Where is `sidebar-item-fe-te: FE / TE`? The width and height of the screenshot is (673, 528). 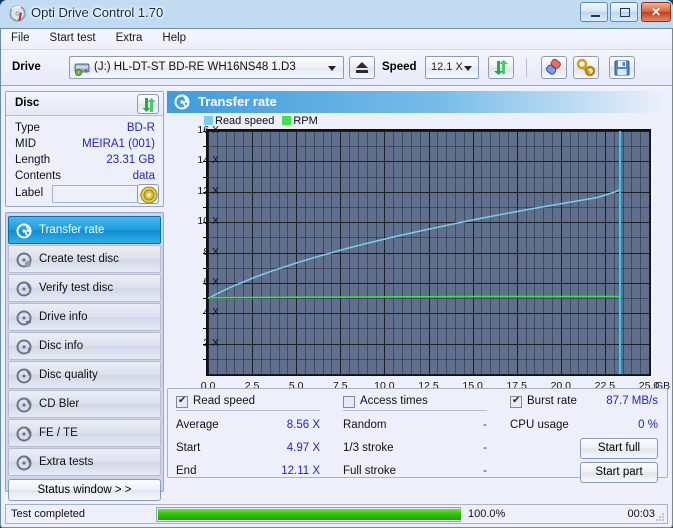
sidebar-item-fe-te: FE / TE is located at coordinates (84, 433).